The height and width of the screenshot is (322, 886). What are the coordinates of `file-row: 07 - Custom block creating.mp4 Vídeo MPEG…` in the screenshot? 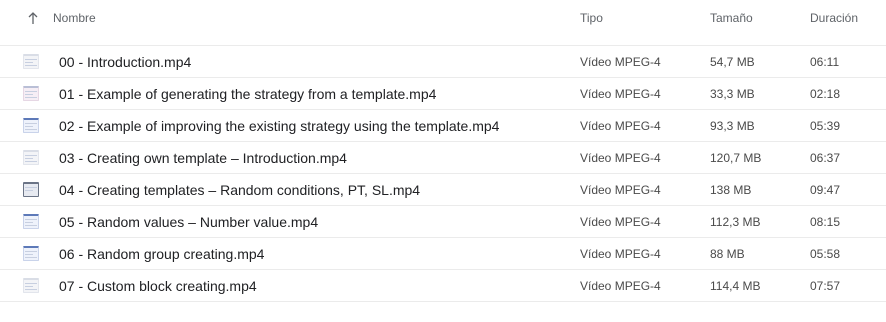 It's located at (443, 286).